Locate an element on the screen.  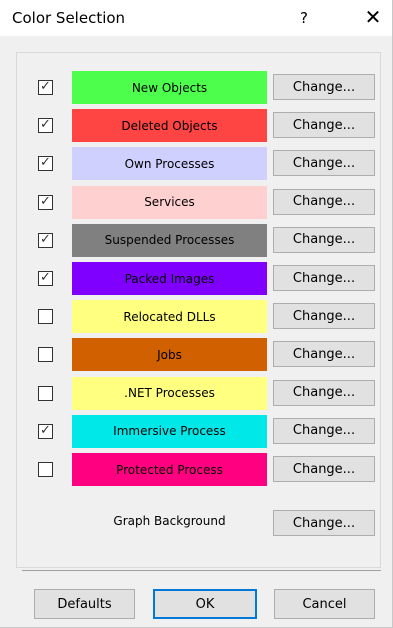
enable-checkbox-jobs is located at coordinates (45, 355).